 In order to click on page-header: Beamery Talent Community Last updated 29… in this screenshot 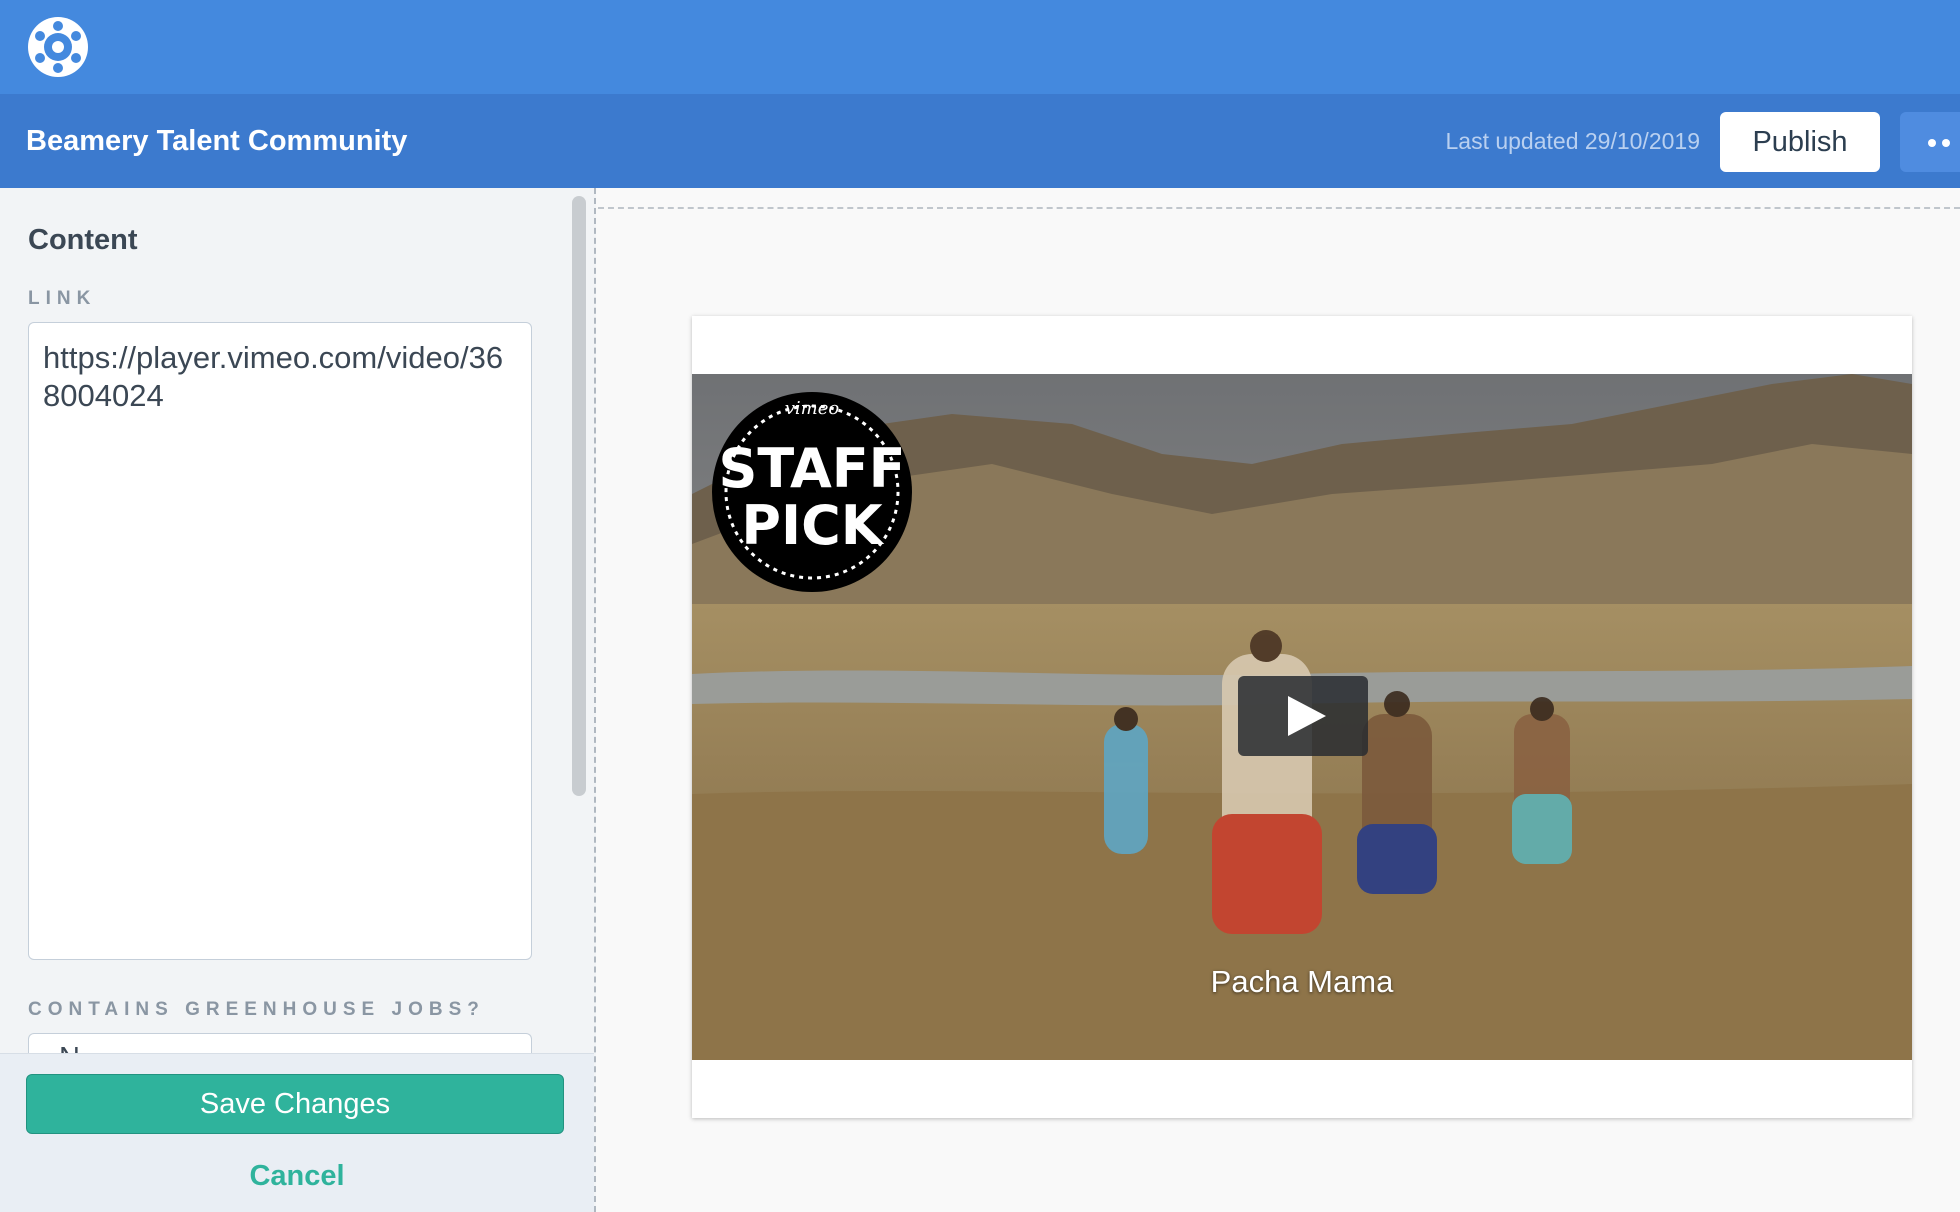, I will do `click(980, 141)`.